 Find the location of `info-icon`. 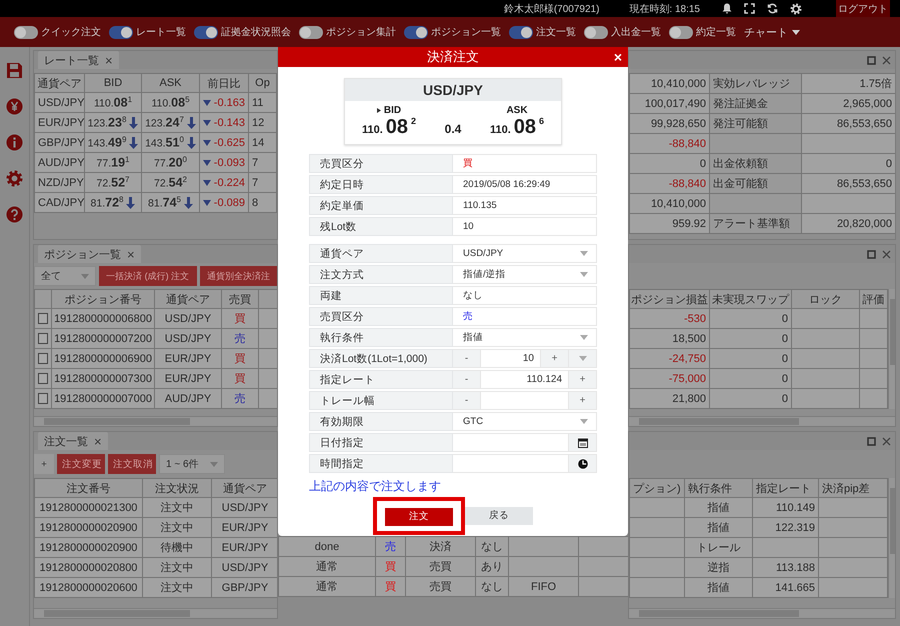

info-icon is located at coordinates (14, 142).